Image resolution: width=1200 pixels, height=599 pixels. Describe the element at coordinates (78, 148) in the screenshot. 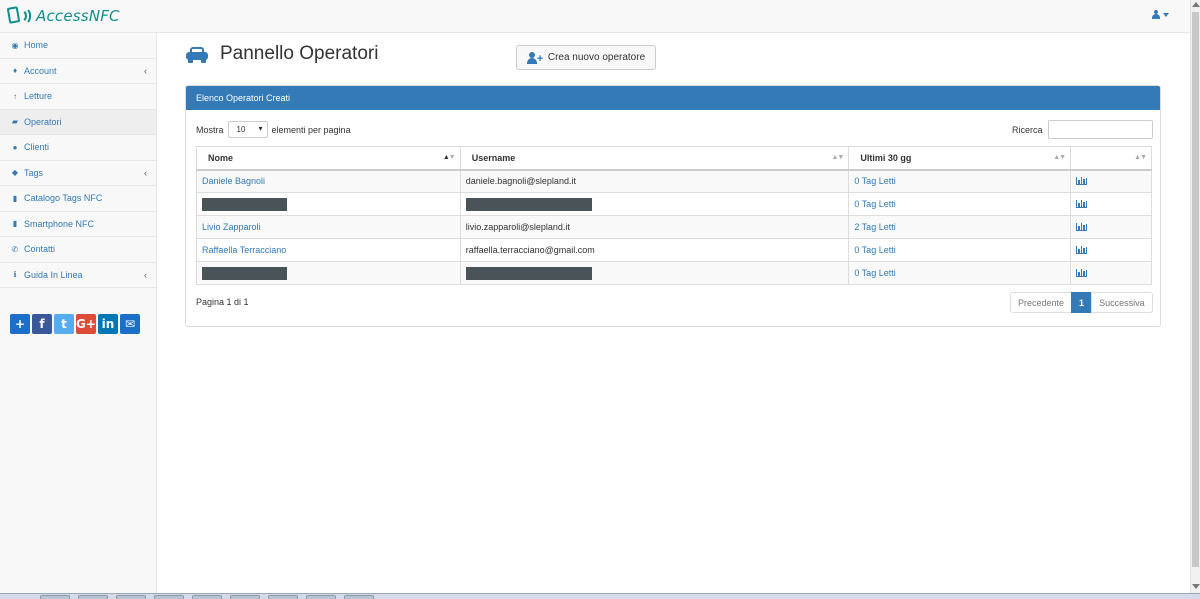

I see `sidebar-item-clienti: ● Clienti` at that location.